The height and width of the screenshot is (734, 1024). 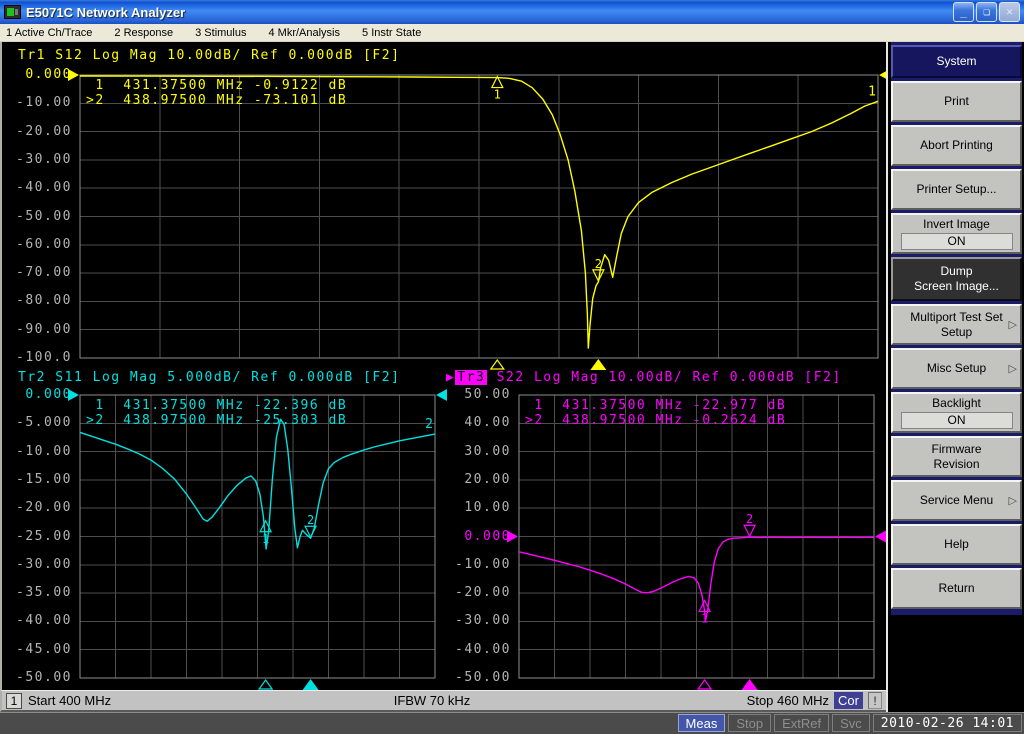 I want to click on softkey-backlight: Backlight ON, so click(x=956, y=412).